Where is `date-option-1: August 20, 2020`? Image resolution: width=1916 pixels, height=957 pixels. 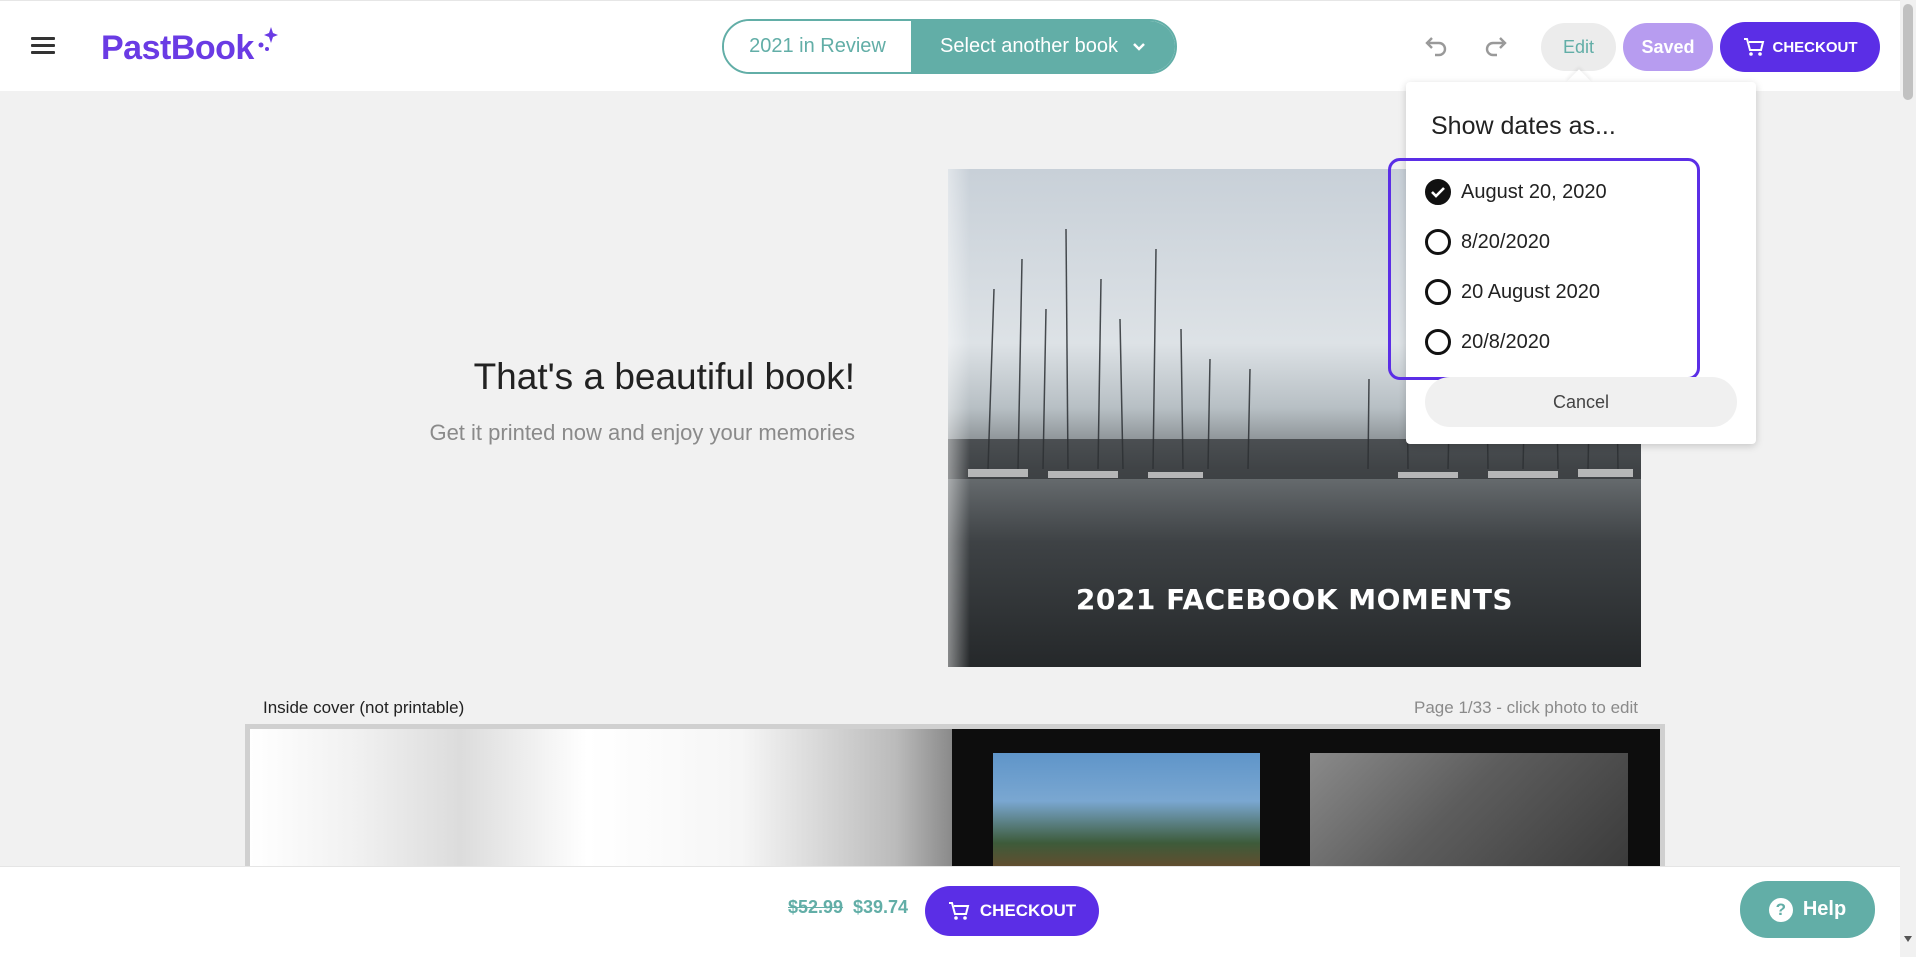 date-option-1: August 20, 2020 is located at coordinates (1516, 192).